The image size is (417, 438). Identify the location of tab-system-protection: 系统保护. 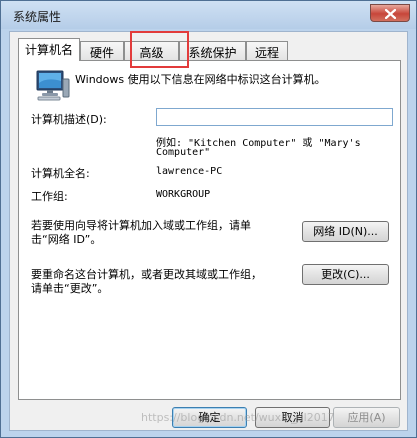
(212, 50).